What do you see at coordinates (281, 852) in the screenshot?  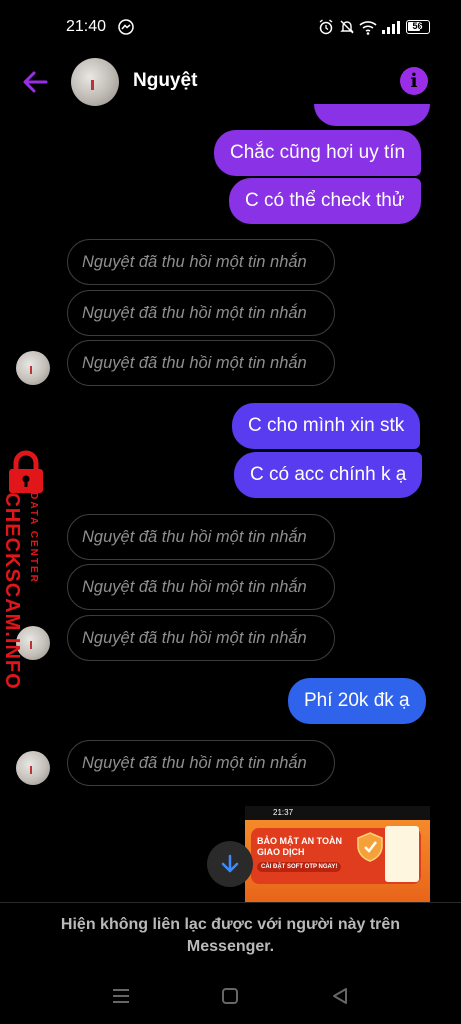 I see `banner-title-line2: GIAO DỊCH` at bounding box center [281, 852].